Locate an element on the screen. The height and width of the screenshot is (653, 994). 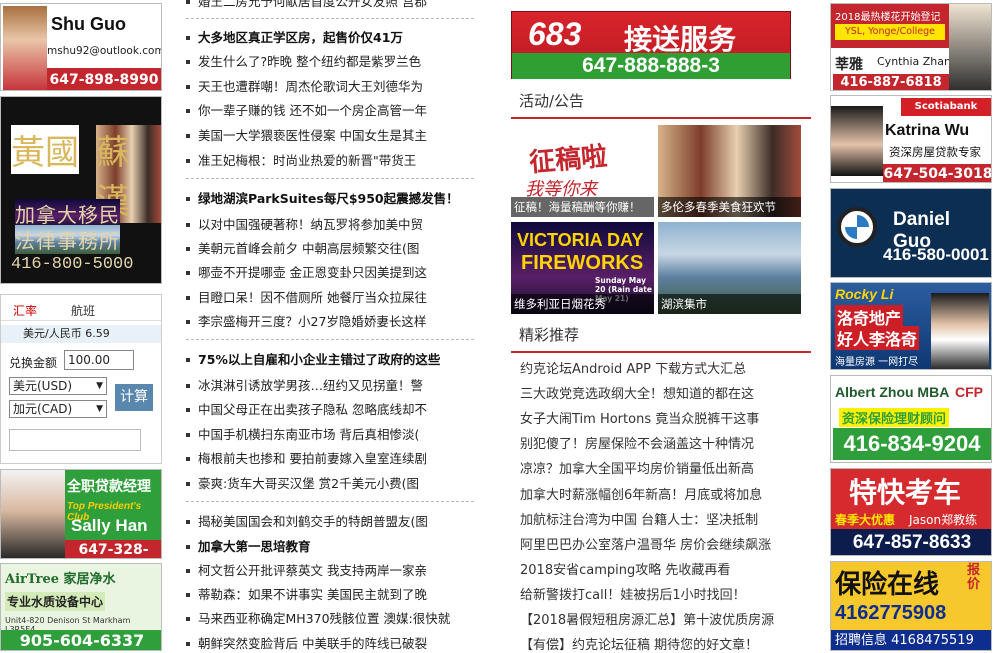
ad-phone: 416-834-9204 is located at coordinates (912, 444).